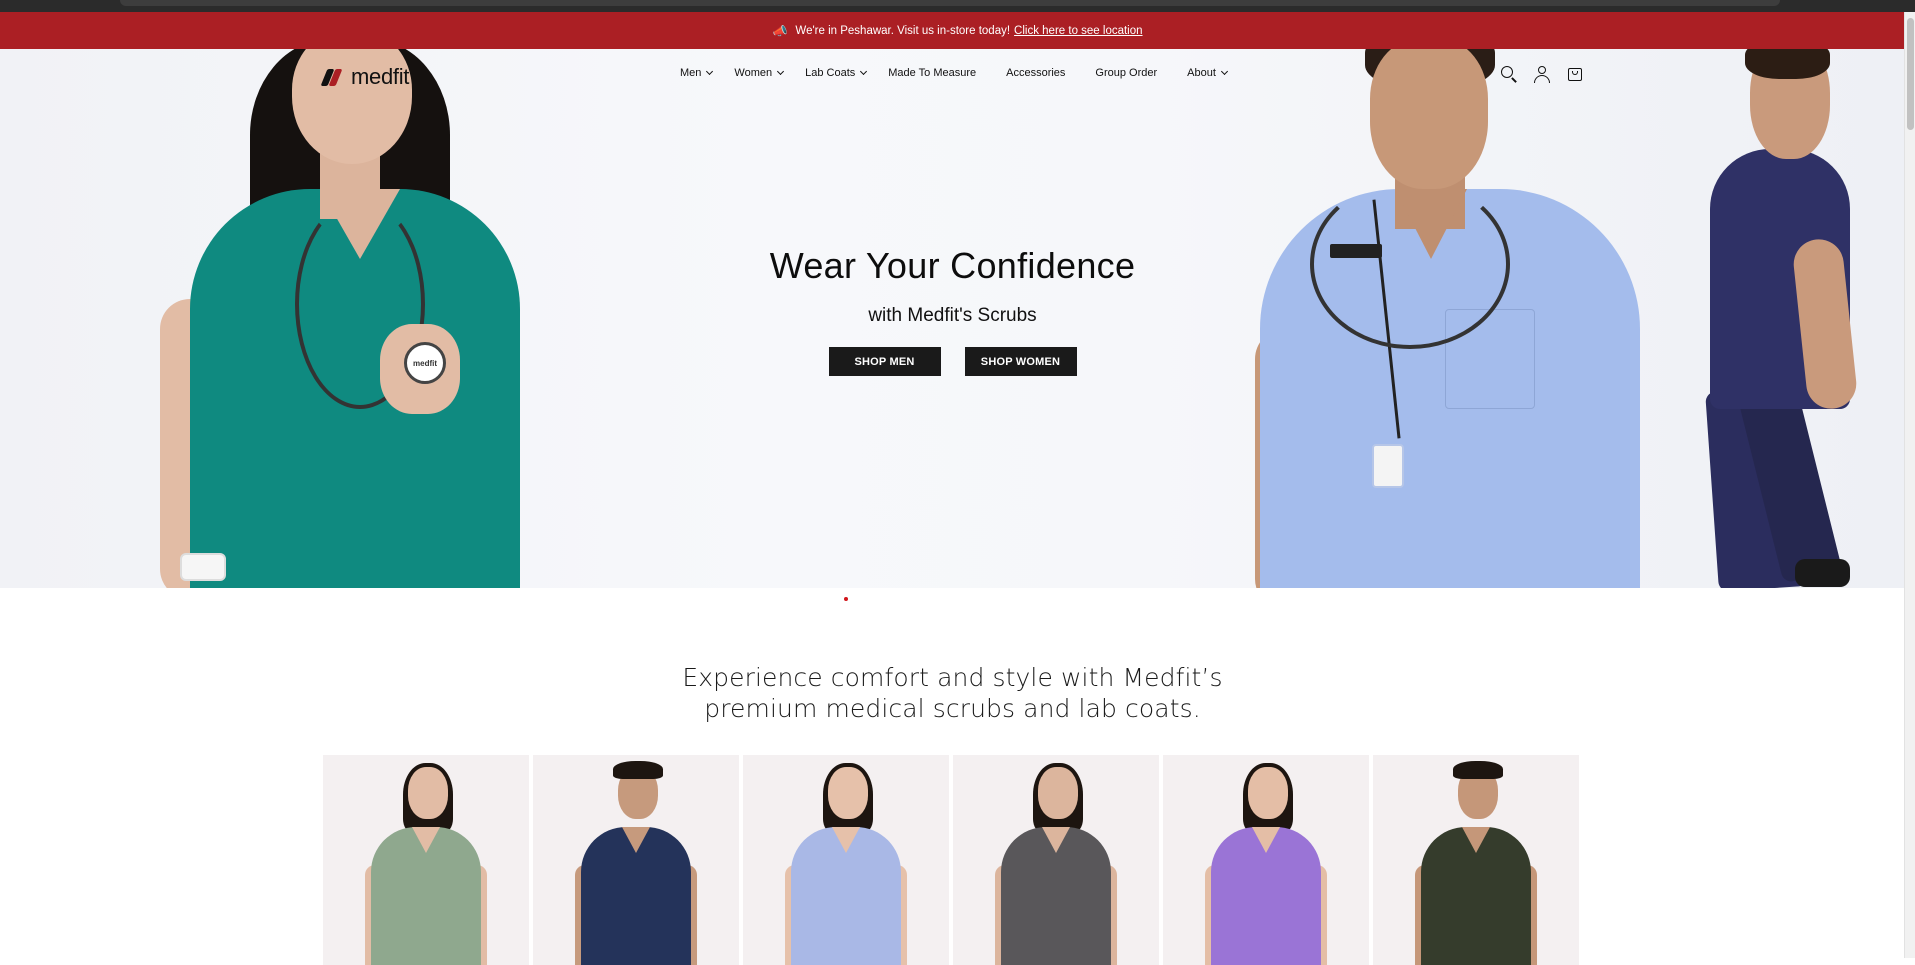  I want to click on nav-item-men: Men, so click(697, 73).